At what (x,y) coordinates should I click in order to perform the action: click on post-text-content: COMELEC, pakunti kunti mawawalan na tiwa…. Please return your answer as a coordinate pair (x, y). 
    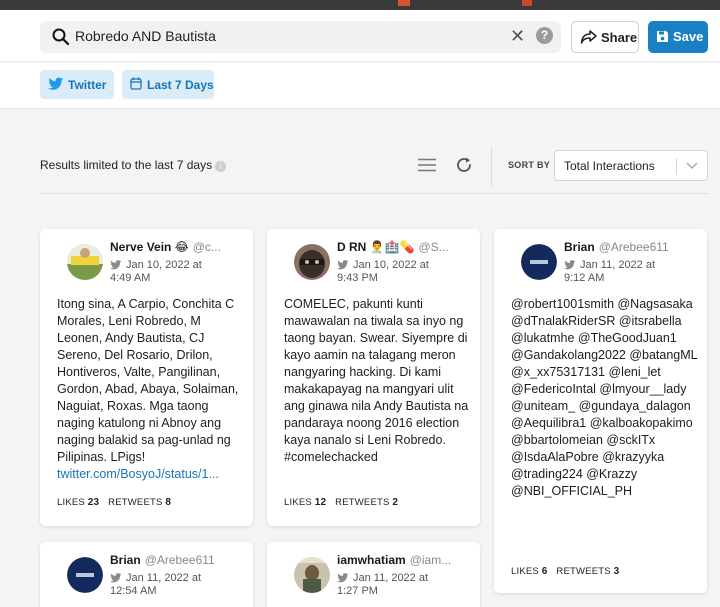
    Looking at the image, I should click on (376, 380).